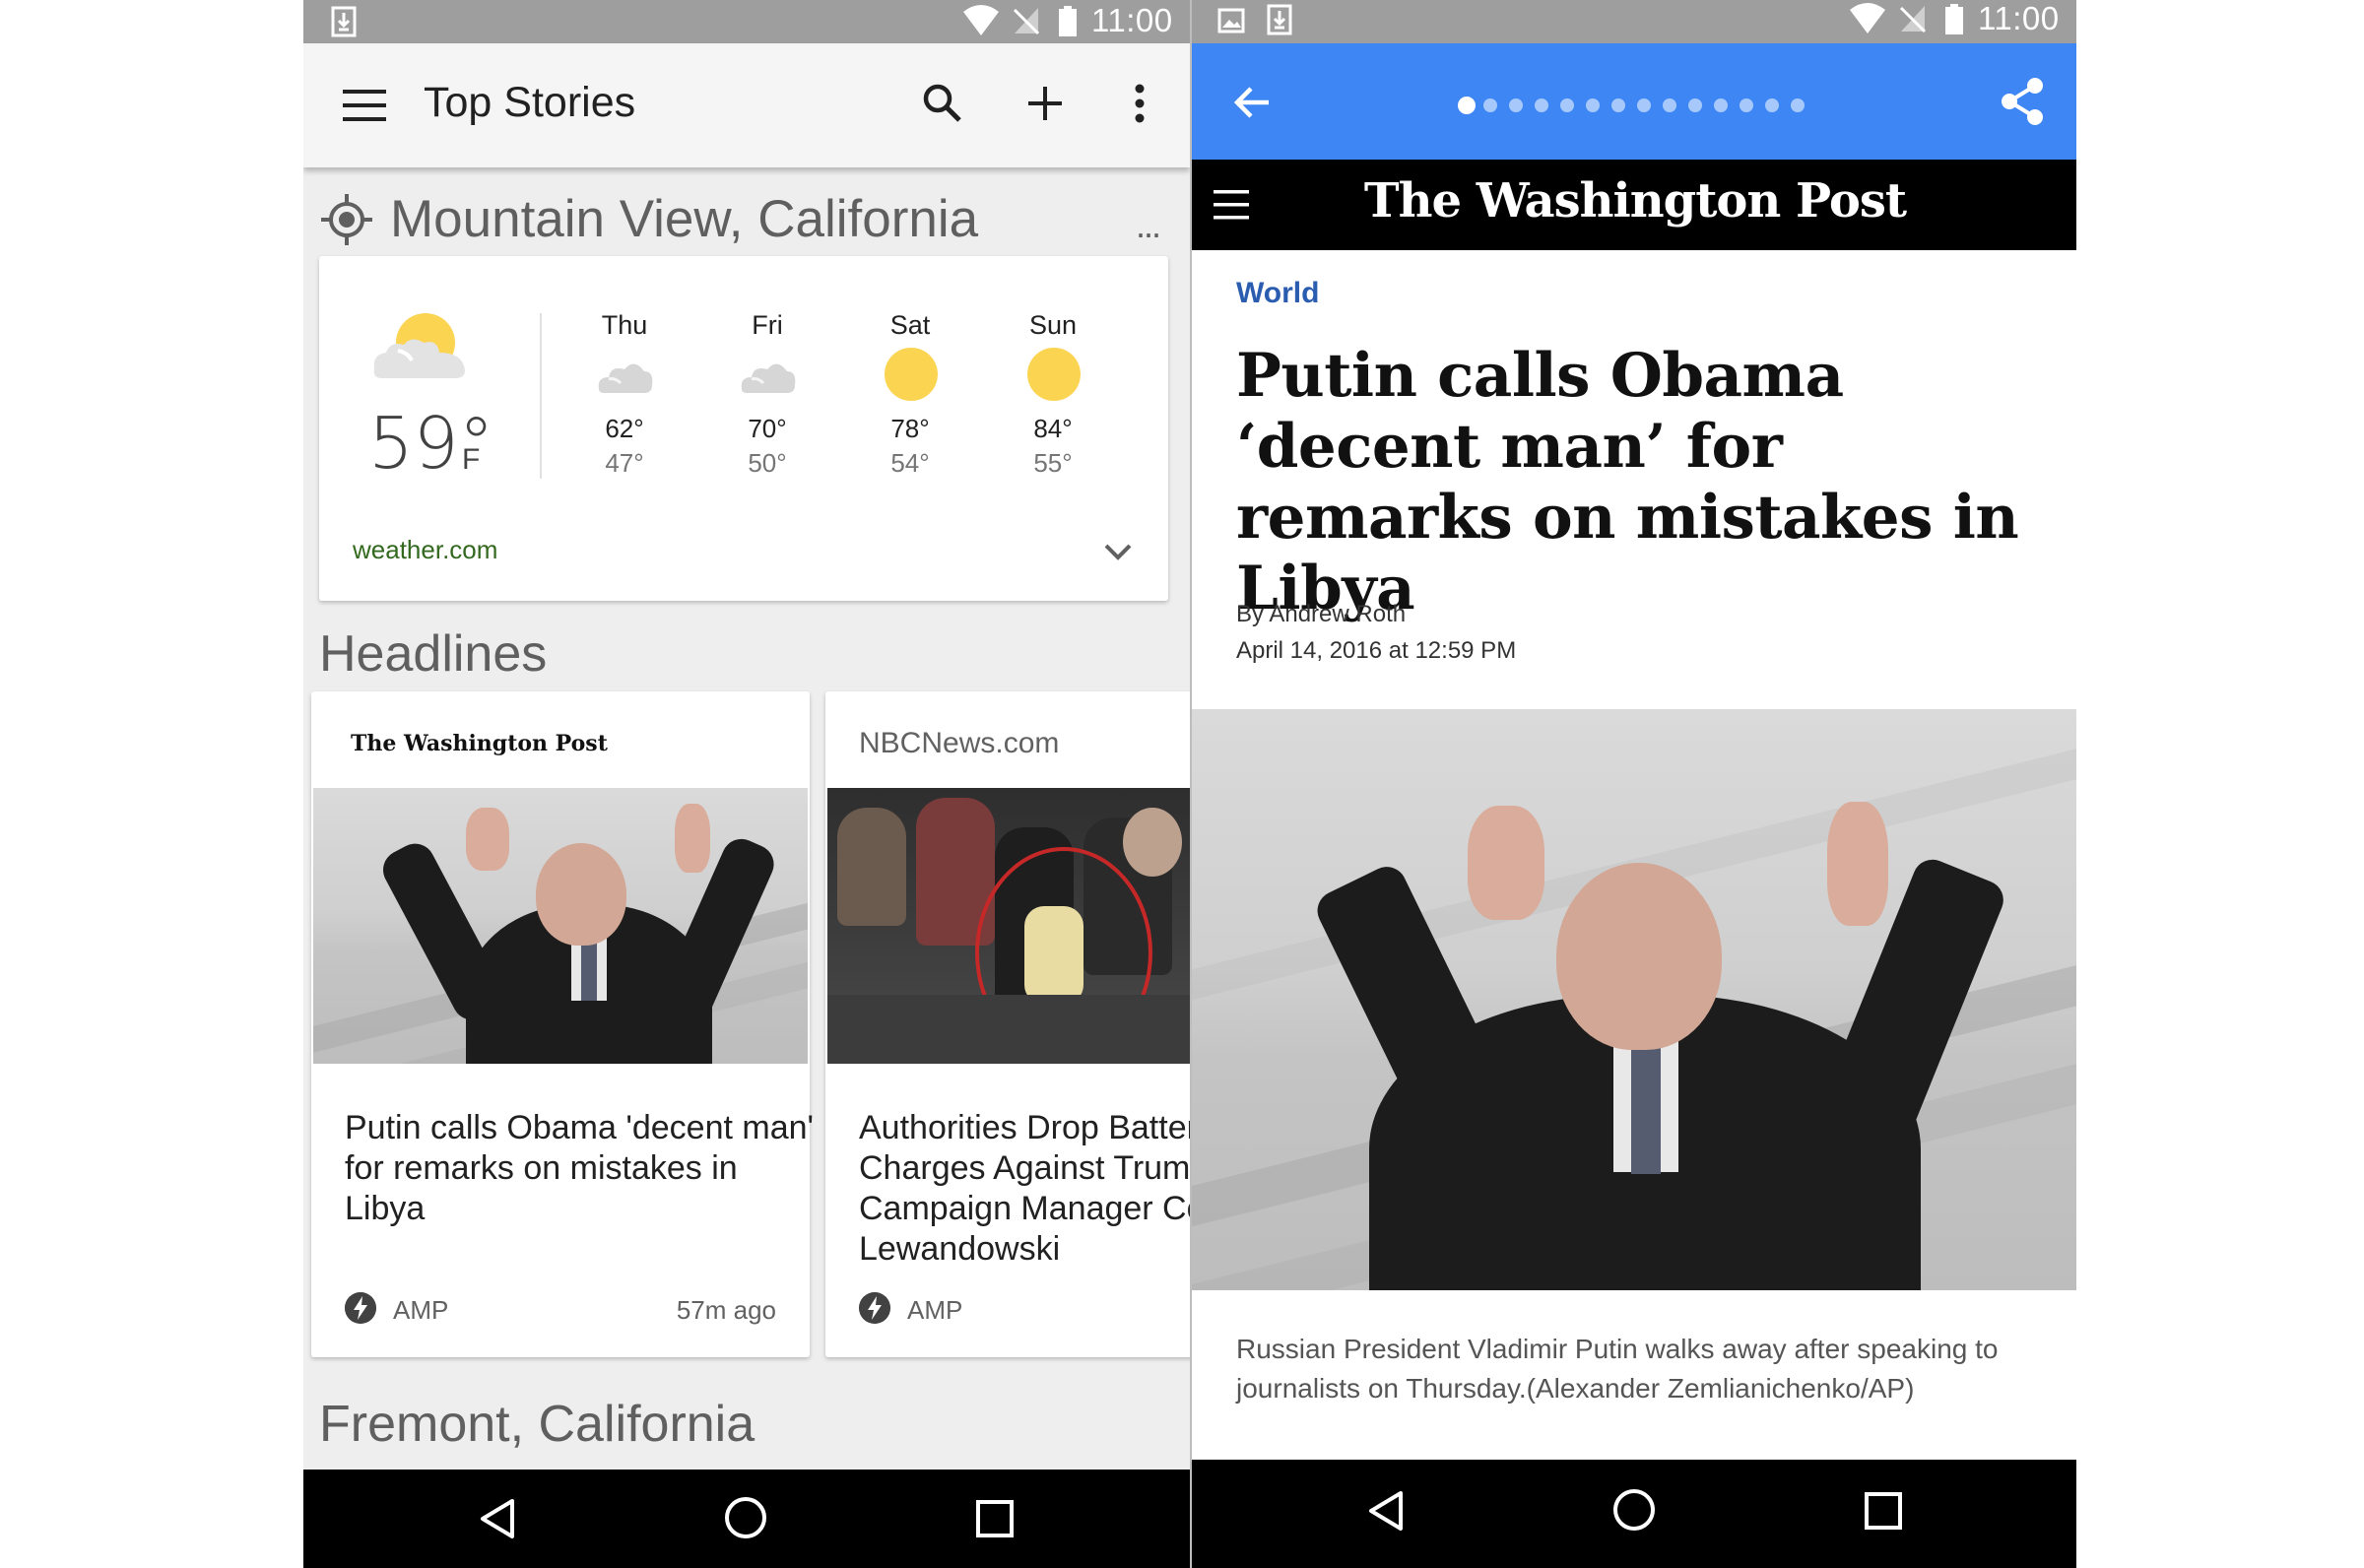 The height and width of the screenshot is (1568, 2364). Describe the element at coordinates (479, 744) in the screenshot. I see `story-source-logo: The Washington Post` at that location.